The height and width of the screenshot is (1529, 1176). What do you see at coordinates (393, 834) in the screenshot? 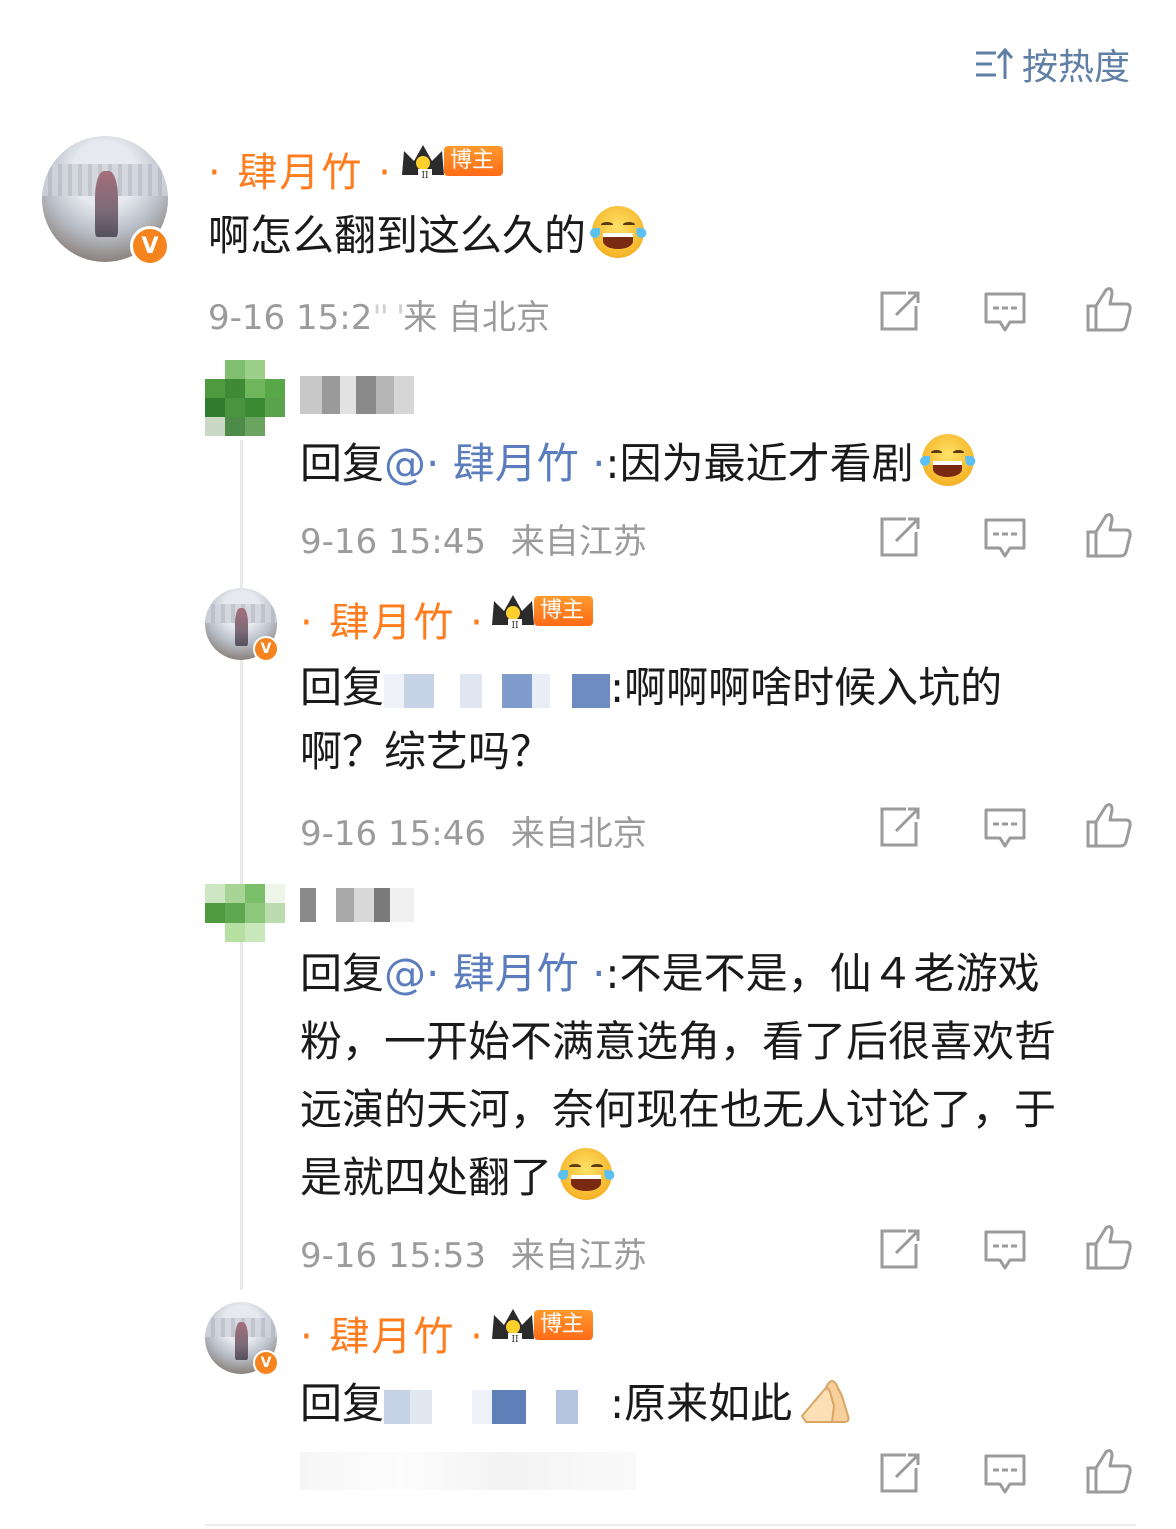
I see `reply-time: 9-16 15:46` at bounding box center [393, 834].